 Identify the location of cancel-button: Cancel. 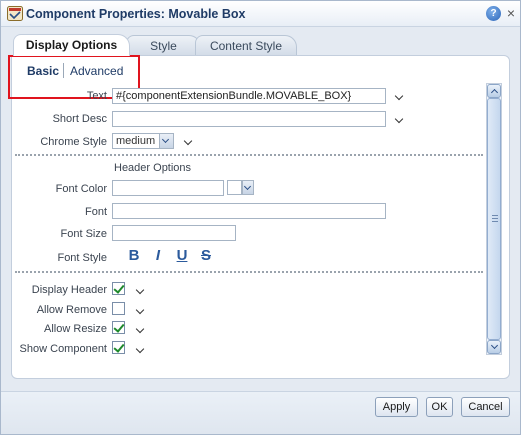
(485, 407).